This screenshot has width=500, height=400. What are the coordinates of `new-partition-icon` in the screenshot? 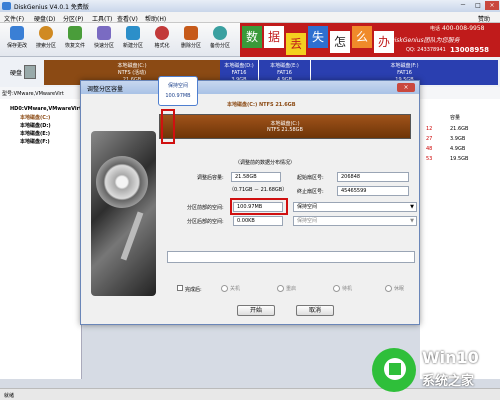 It's located at (133, 33).